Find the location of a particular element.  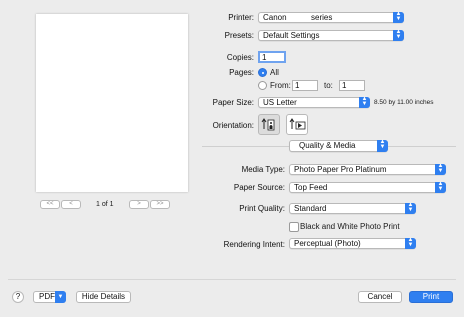

rendering-intent-select: Perceptual (Photo) ▲ ▼ is located at coordinates (352, 243).